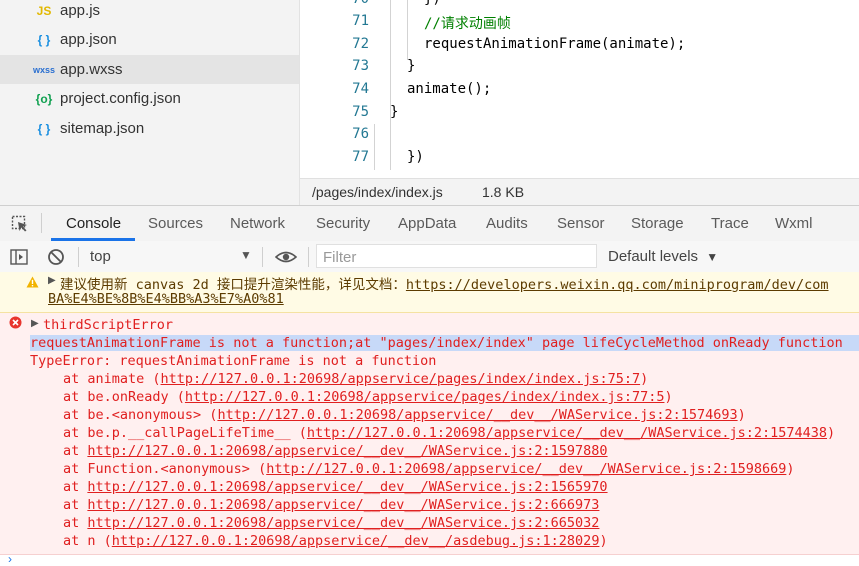 Image resolution: width=859 pixels, height=566 pixels. I want to click on context-selector: top, so click(100, 256).